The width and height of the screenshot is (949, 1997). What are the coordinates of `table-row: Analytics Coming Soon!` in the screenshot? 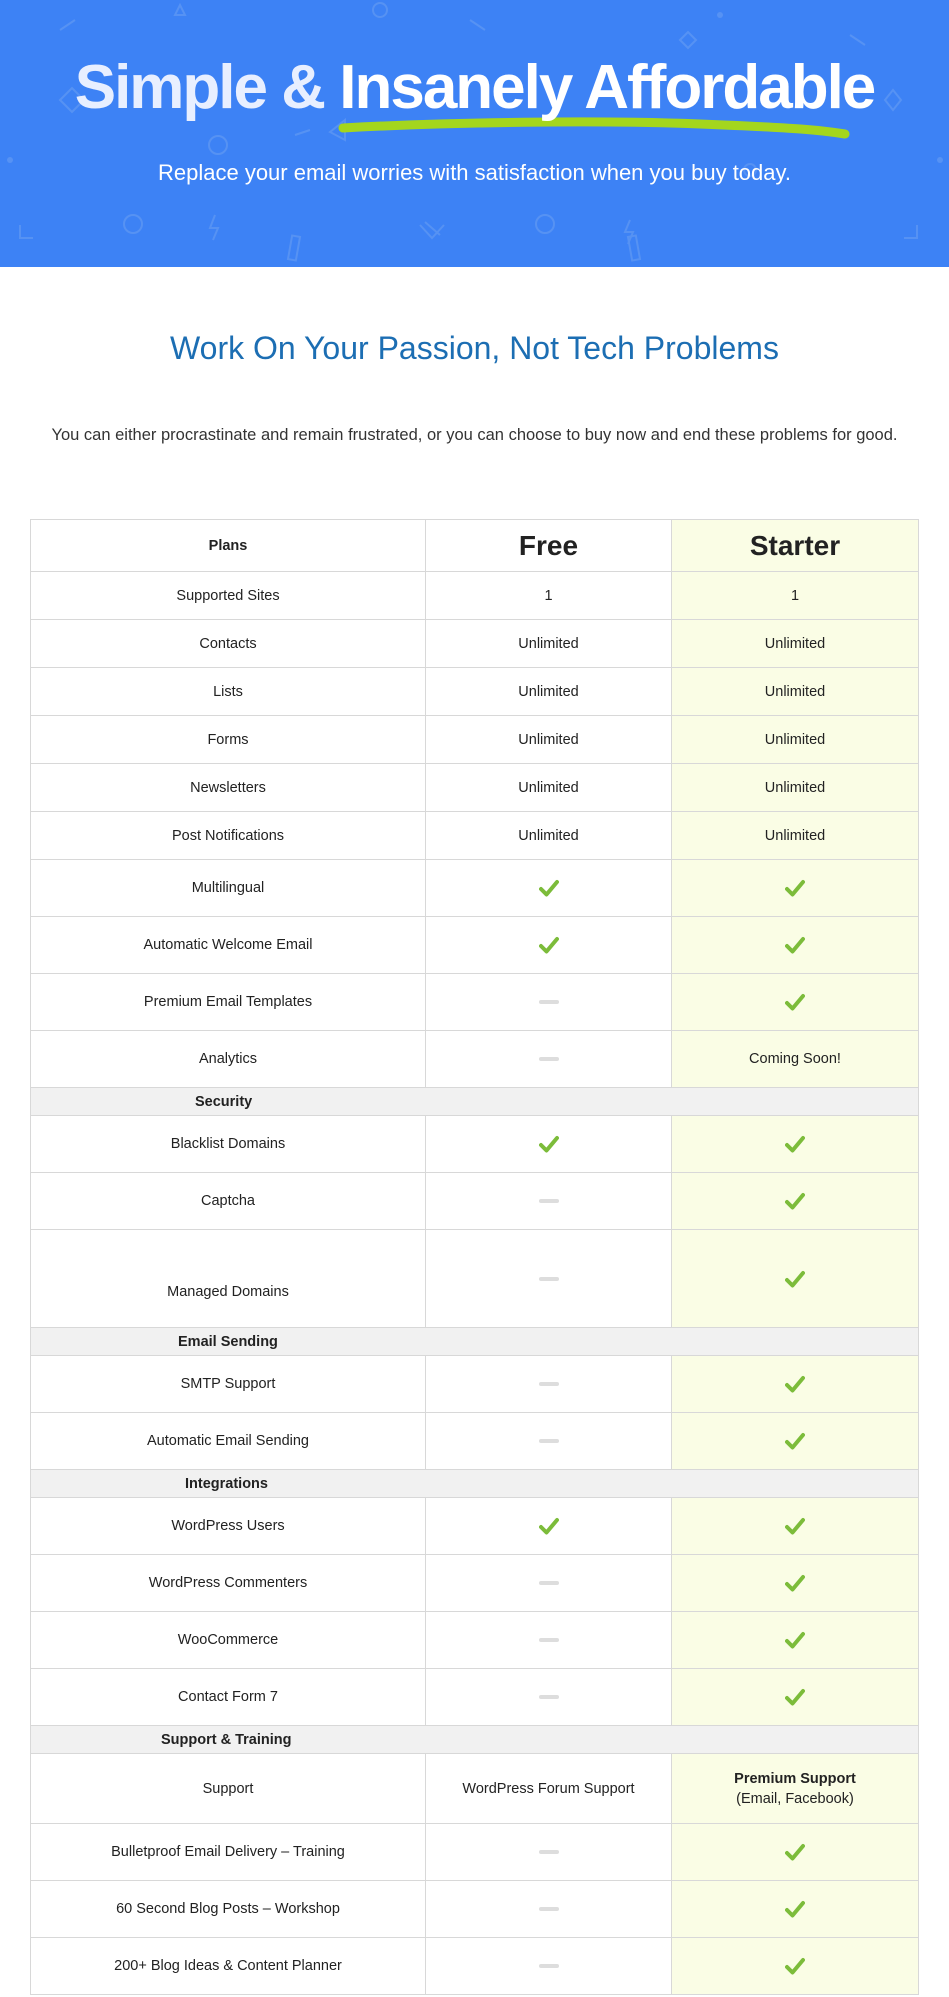 It's located at (474, 1059).